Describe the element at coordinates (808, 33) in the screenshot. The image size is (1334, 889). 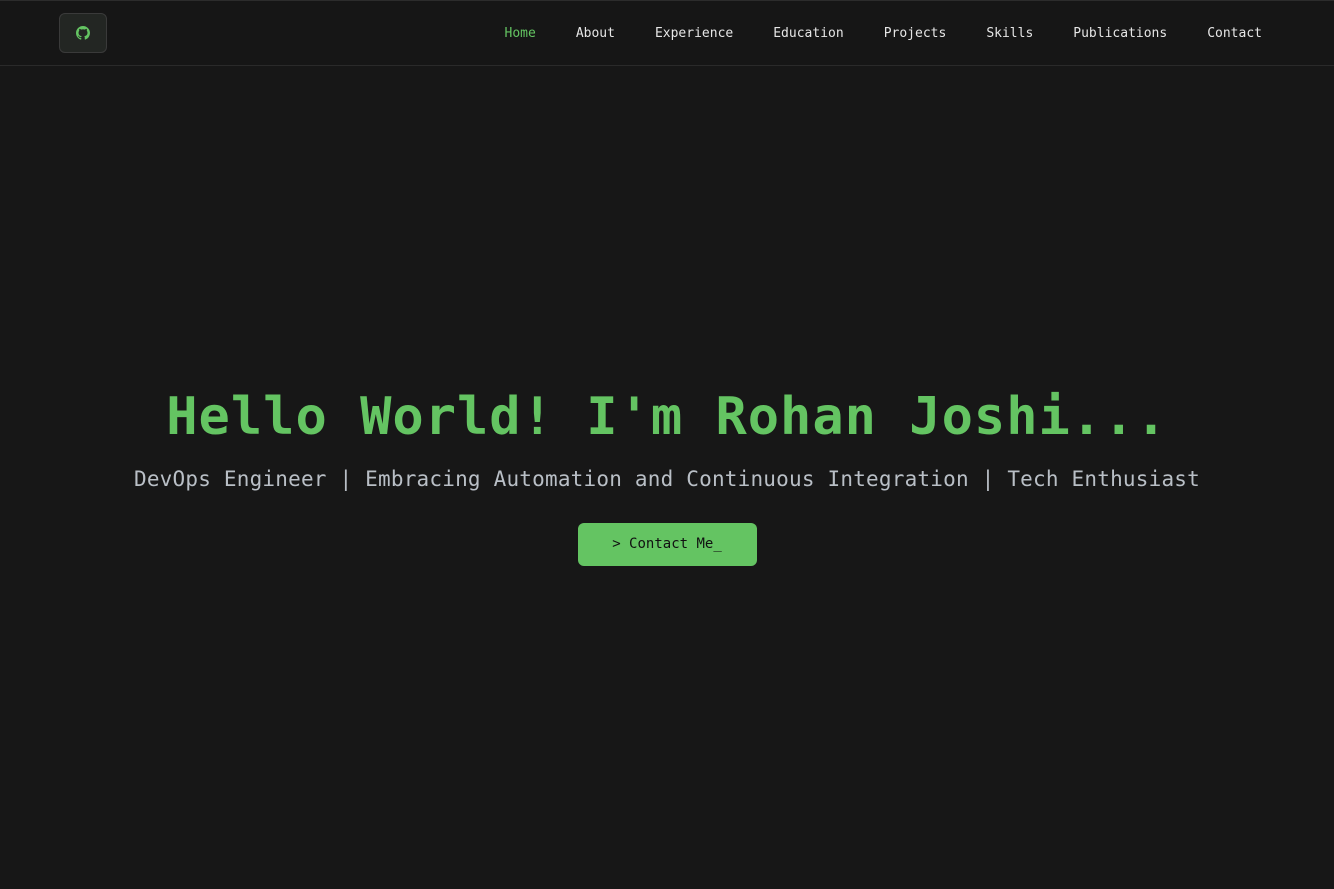
I see `nav-link-education: Education` at that location.